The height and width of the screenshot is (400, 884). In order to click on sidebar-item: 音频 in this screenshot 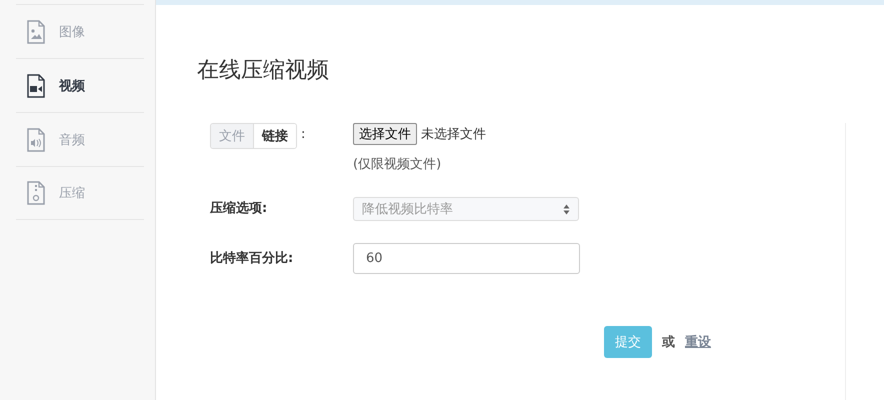, I will do `click(80, 139)`.